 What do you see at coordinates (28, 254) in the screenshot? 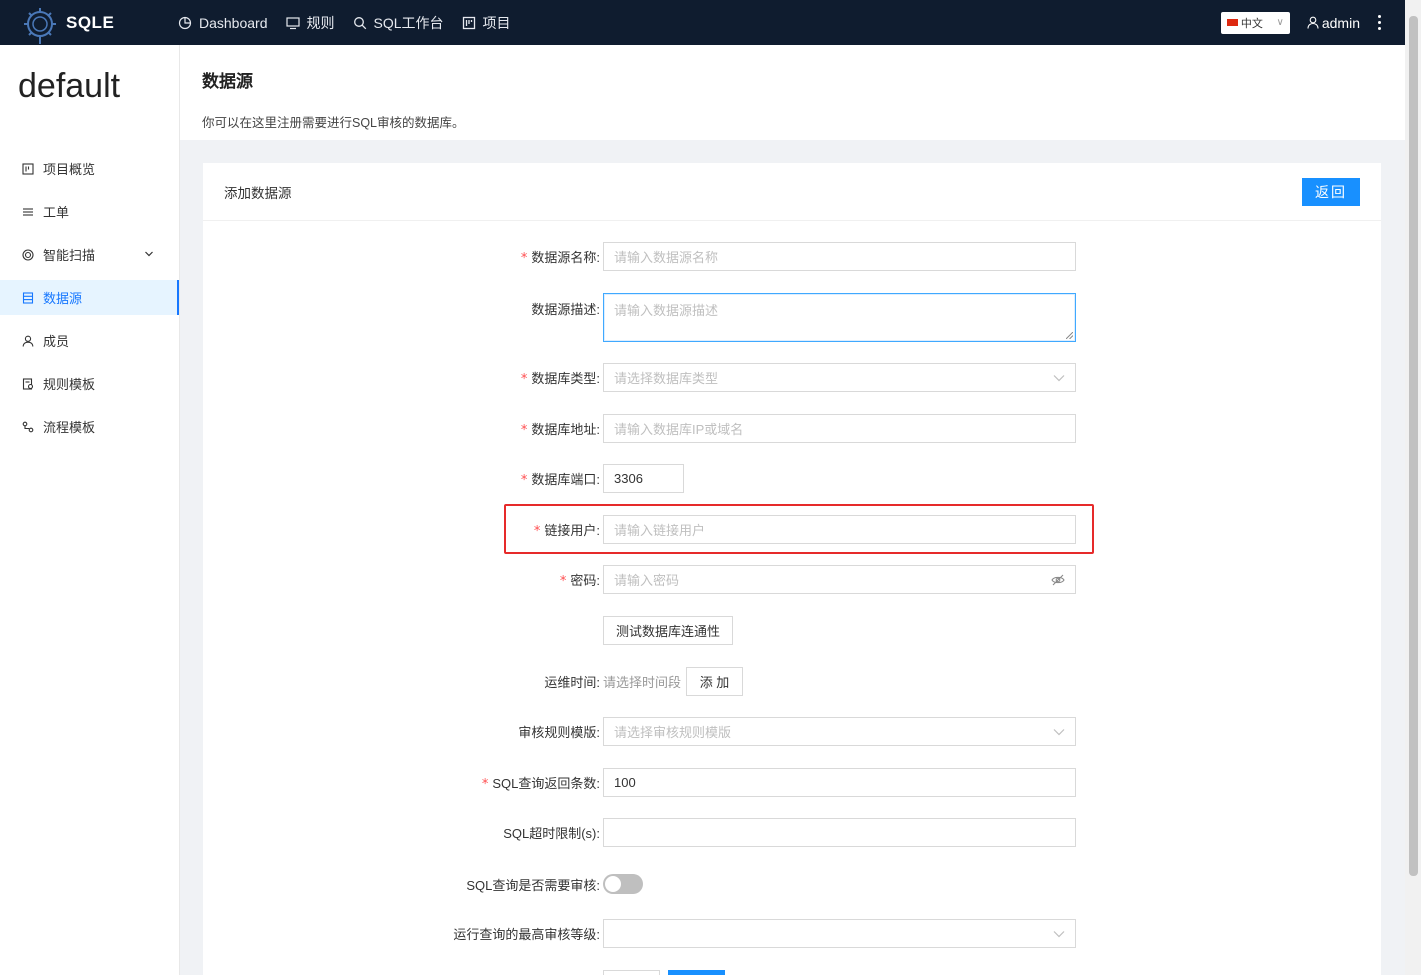
I see `scan-icon` at bounding box center [28, 254].